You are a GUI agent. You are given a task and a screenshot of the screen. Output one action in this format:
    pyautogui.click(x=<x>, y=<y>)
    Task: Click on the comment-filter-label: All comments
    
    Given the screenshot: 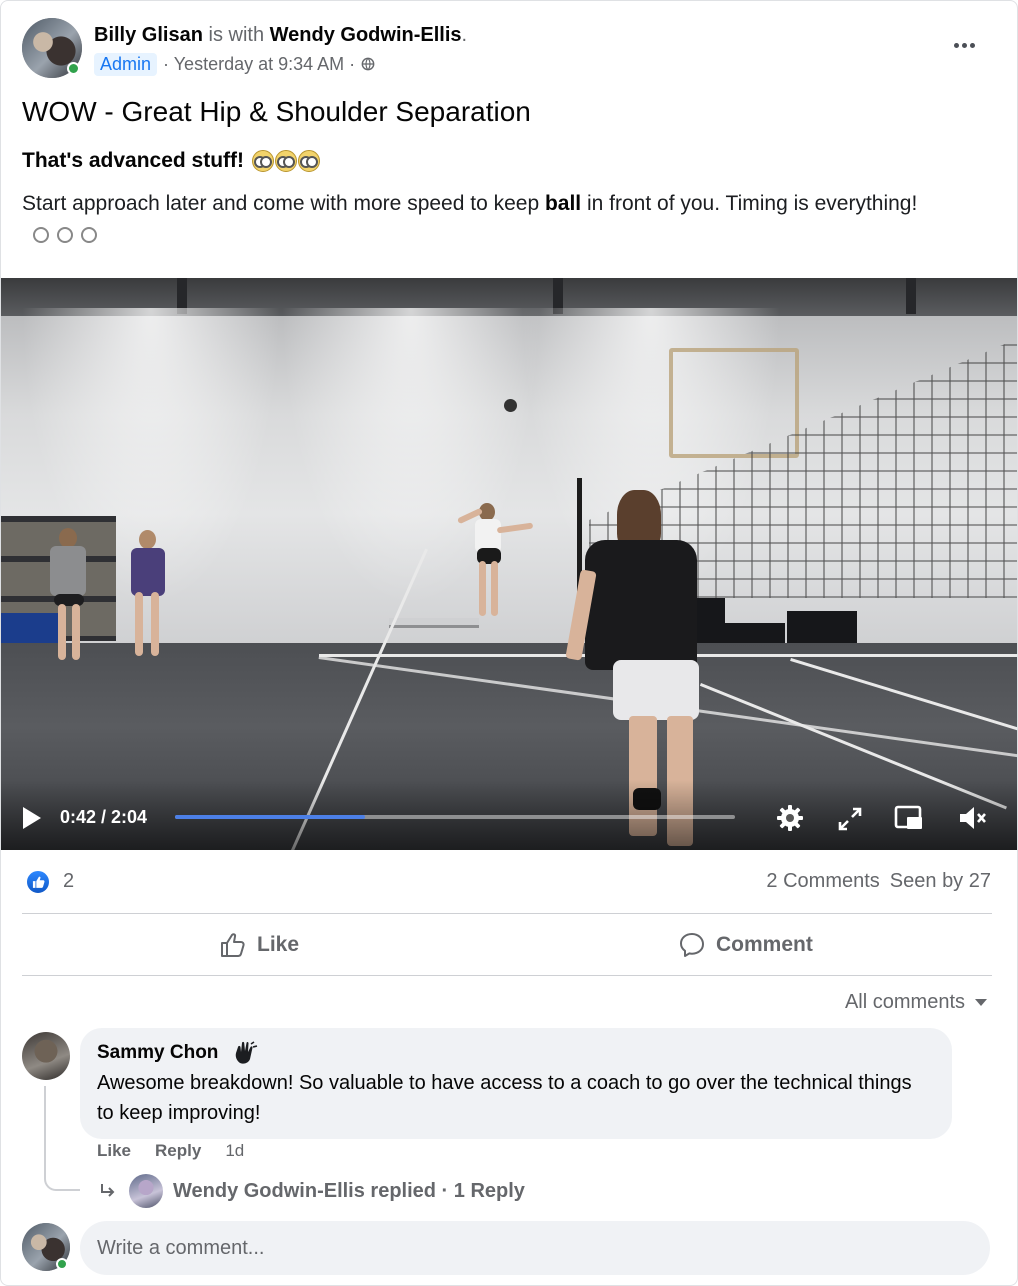 What is the action you would take?
    pyautogui.click(x=904, y=1002)
    